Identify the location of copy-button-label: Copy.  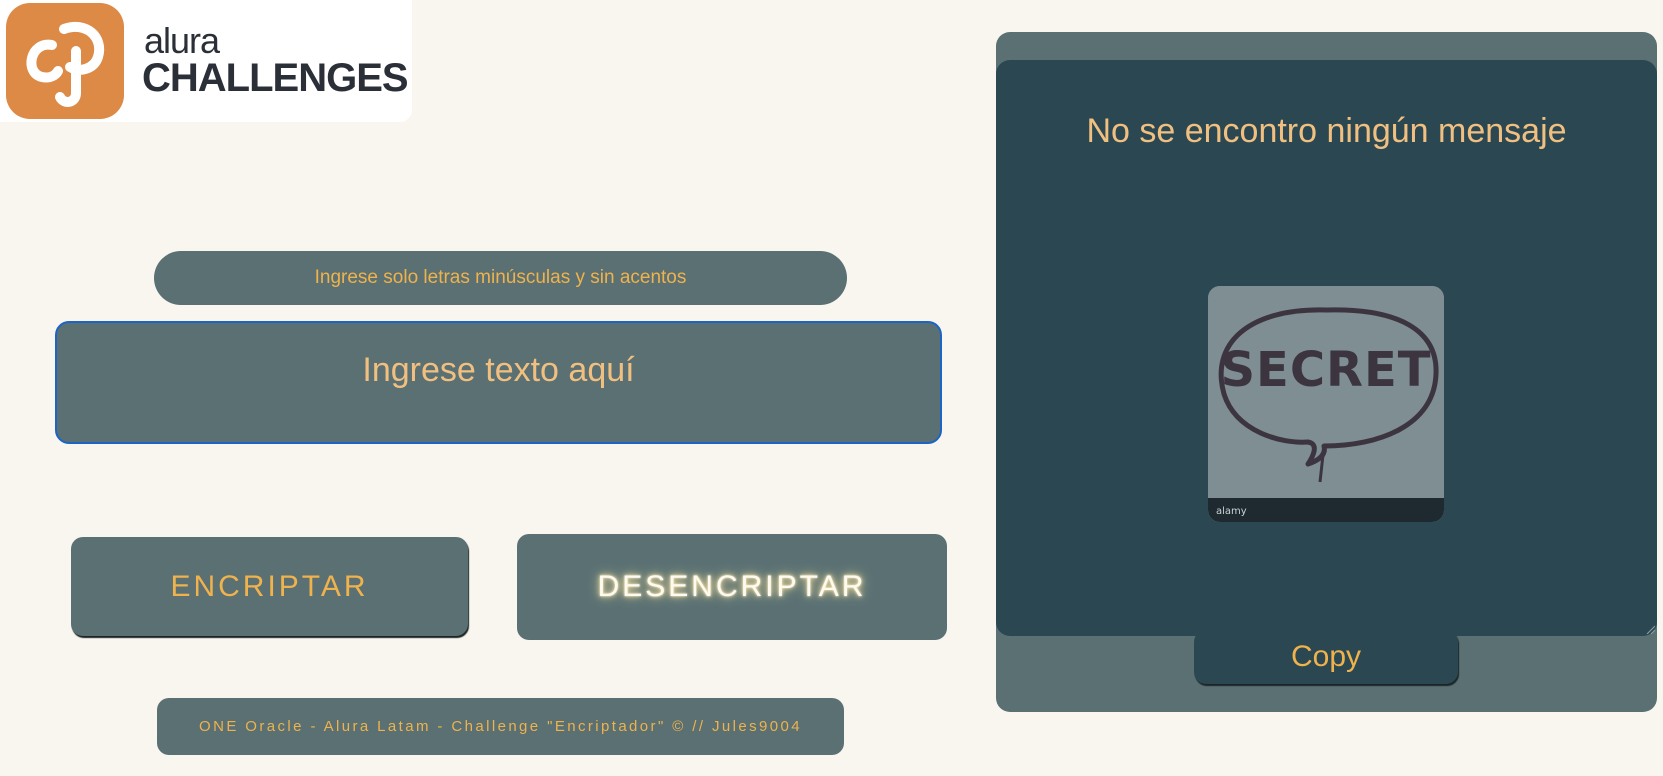
(1326, 656).